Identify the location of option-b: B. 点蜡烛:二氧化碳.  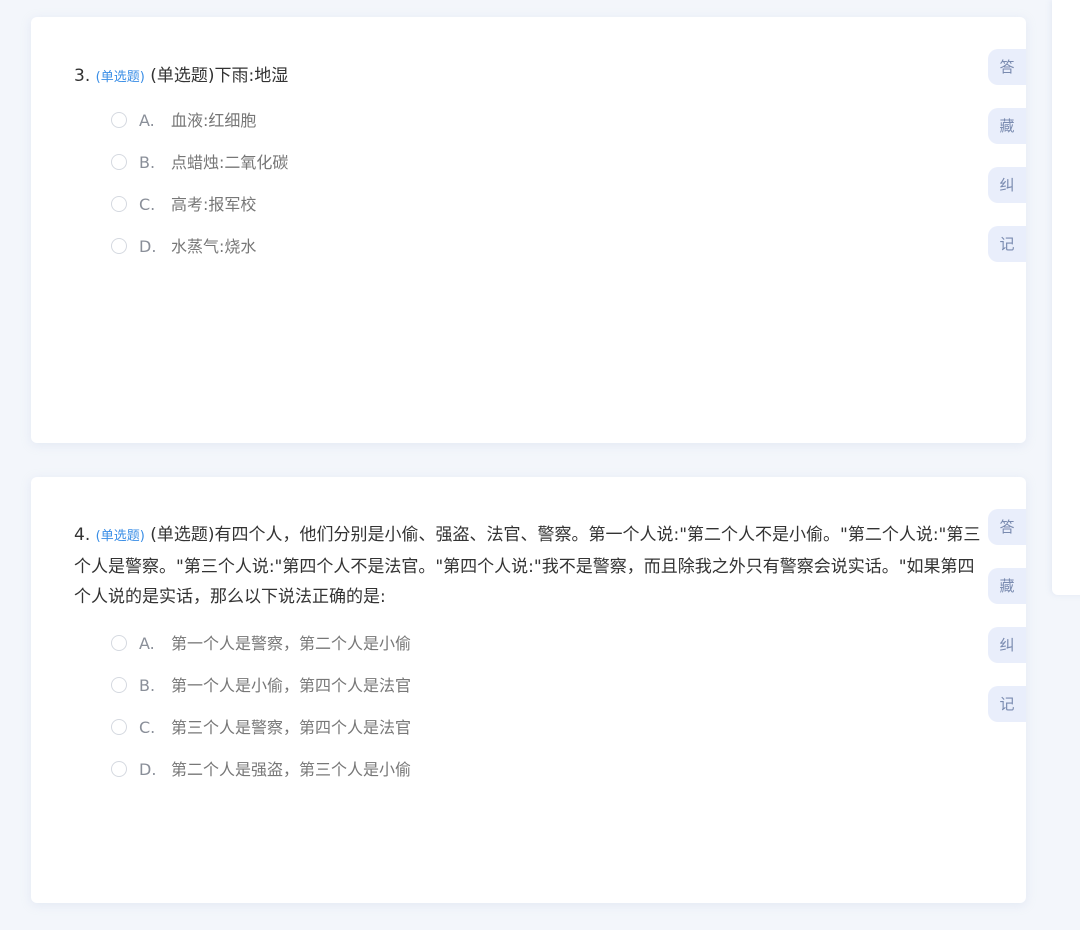
(199, 171).